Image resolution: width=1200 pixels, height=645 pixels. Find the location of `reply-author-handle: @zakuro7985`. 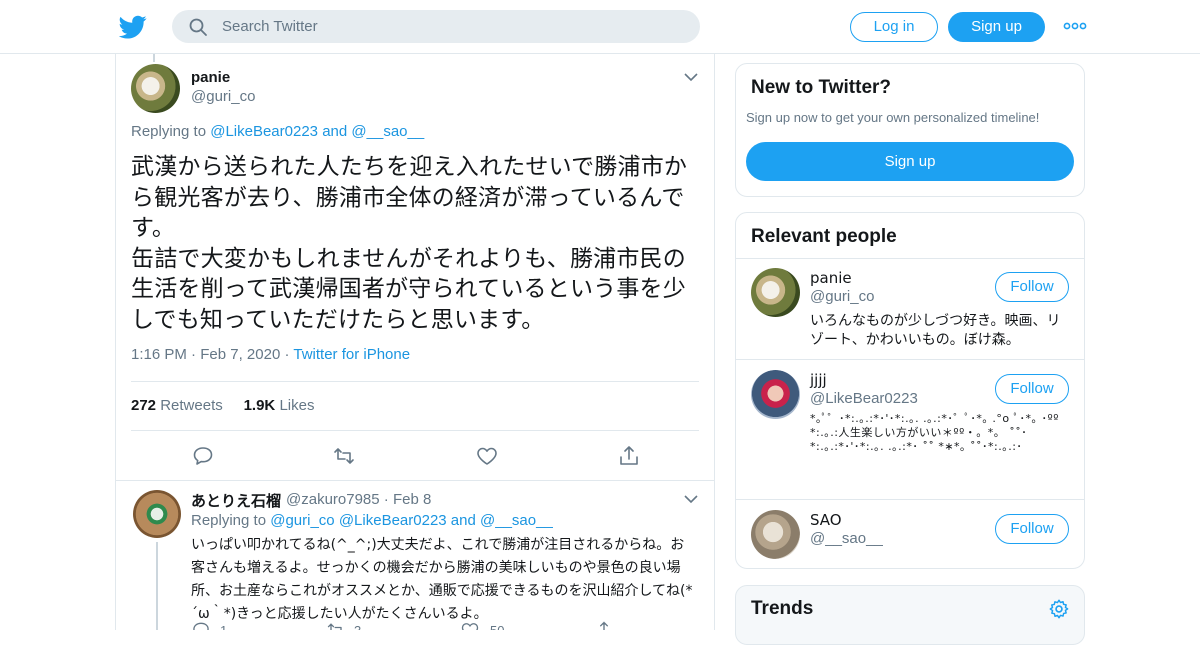

reply-author-handle: @zakuro7985 is located at coordinates (333, 499).